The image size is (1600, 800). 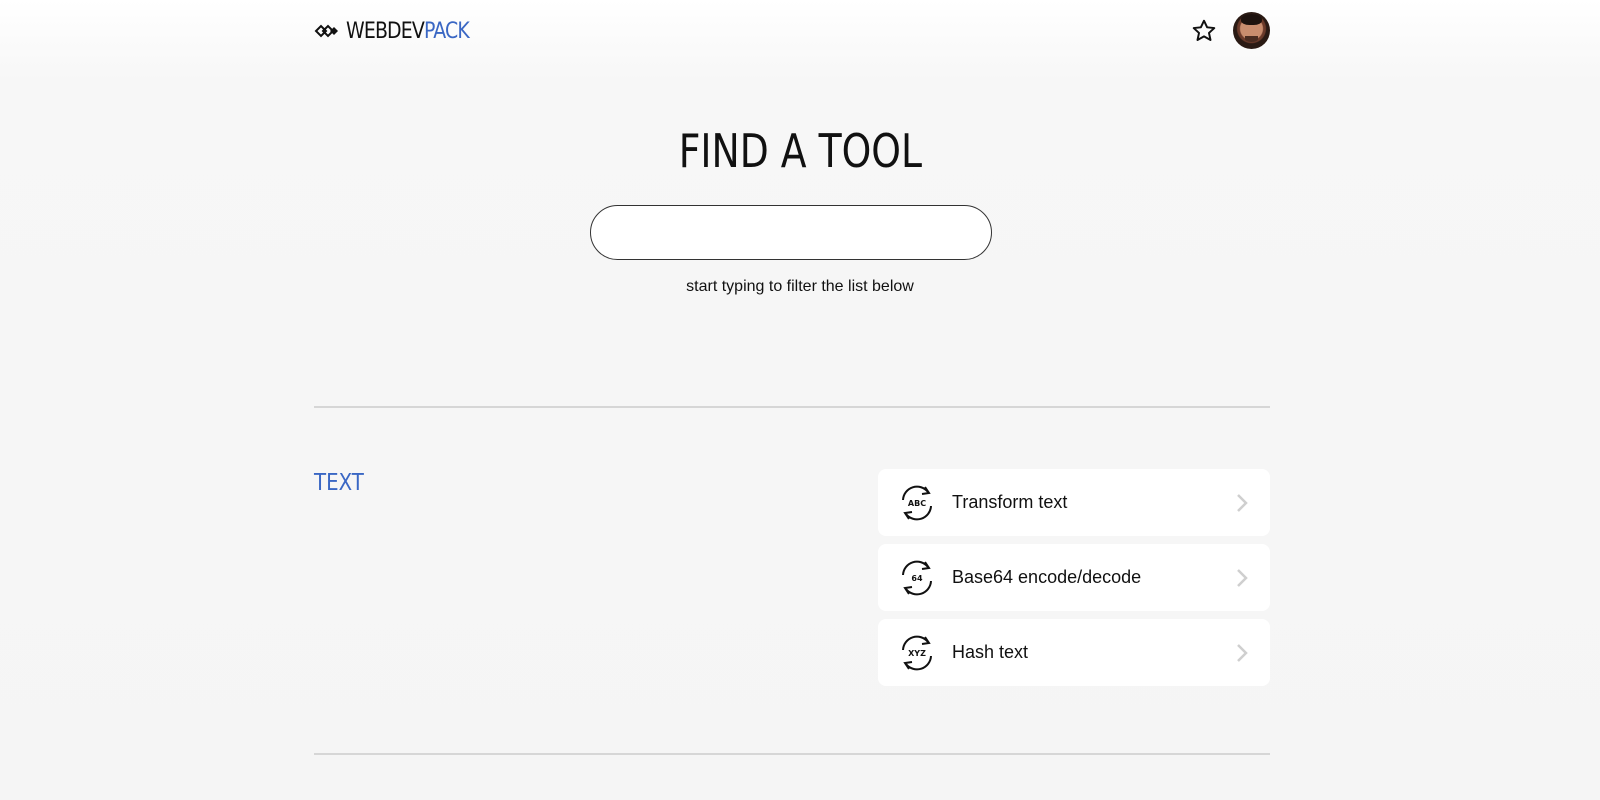 I want to click on tool-item-hash-text: XYZ Hash text, so click(x=1074, y=652).